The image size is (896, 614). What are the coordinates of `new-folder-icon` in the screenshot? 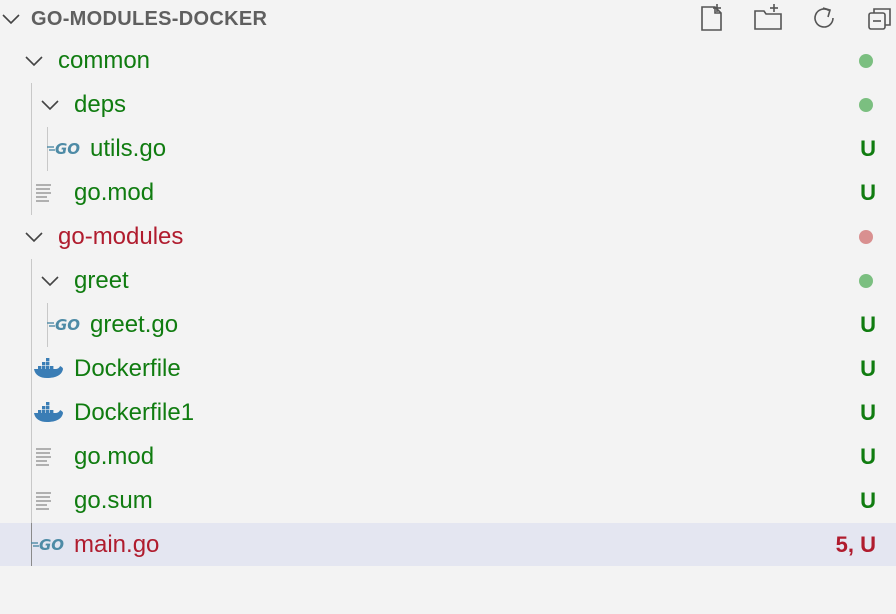 It's located at (768, 18).